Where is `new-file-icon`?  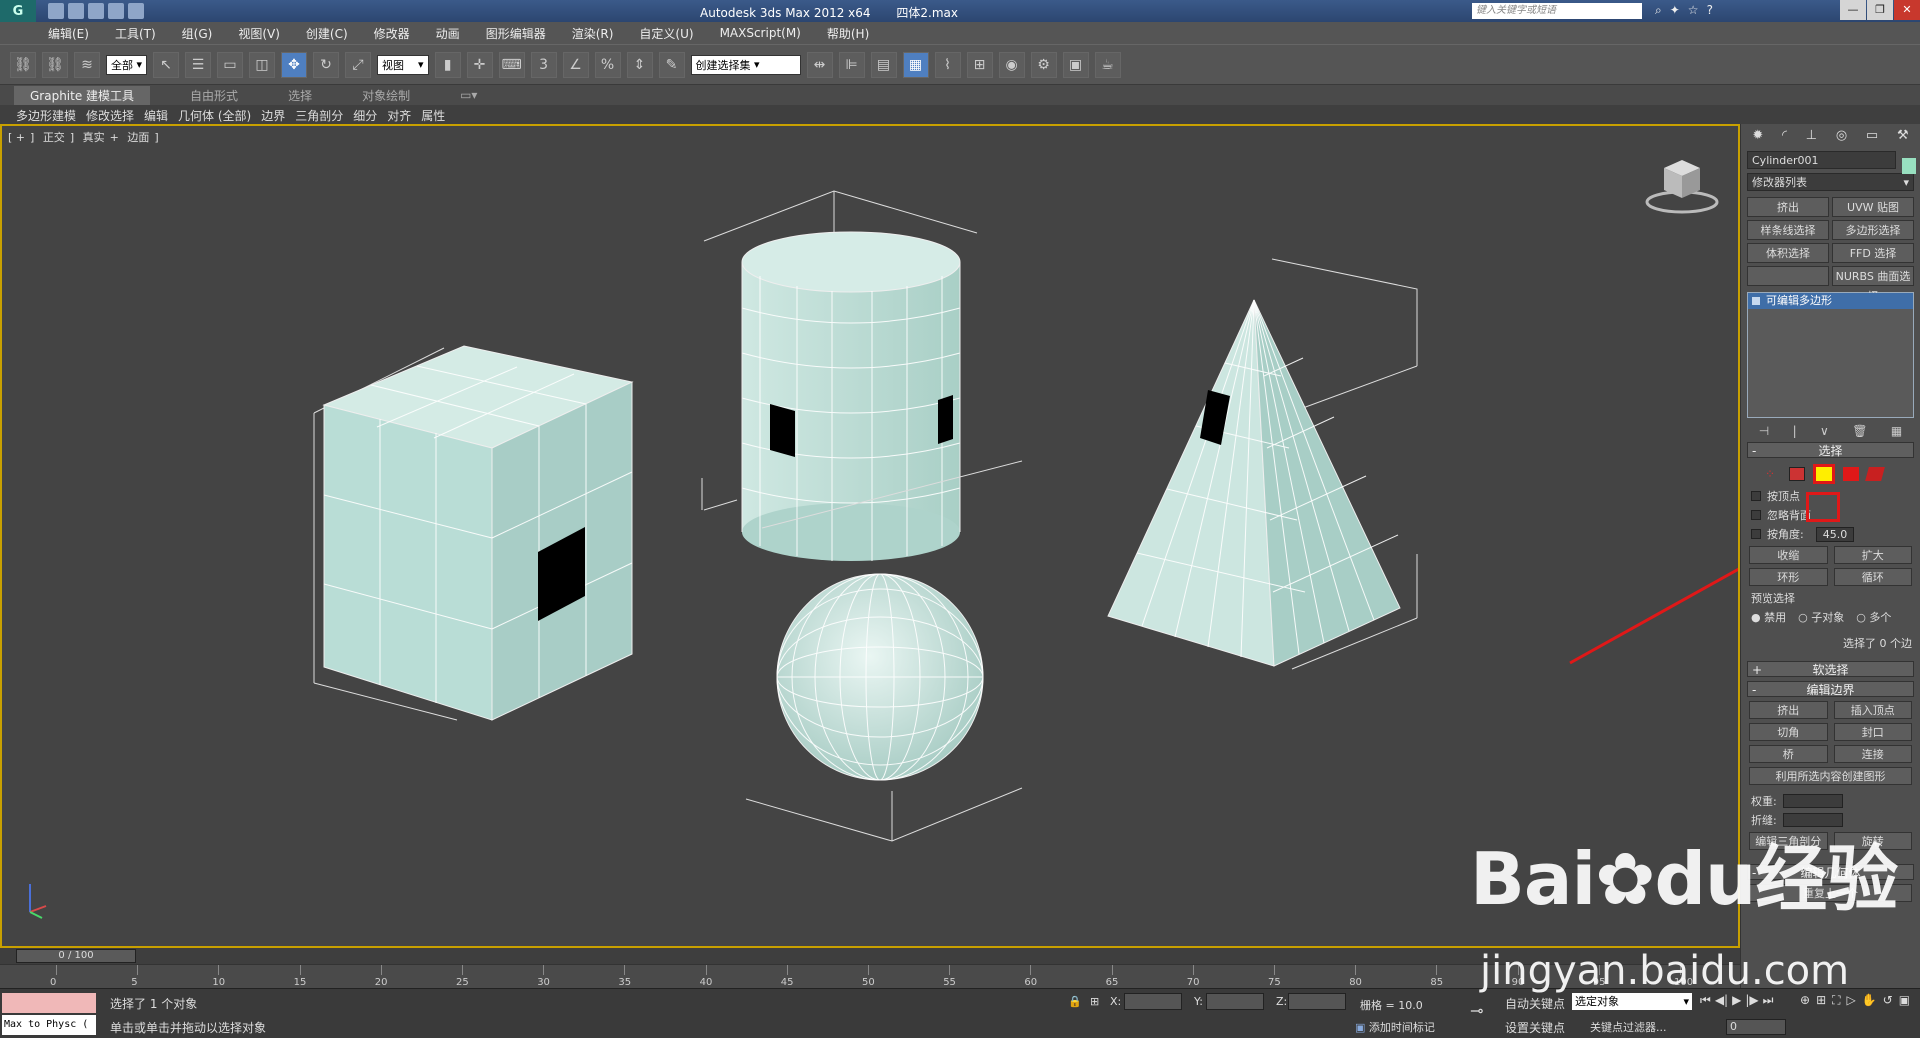 new-file-icon is located at coordinates (56, 11).